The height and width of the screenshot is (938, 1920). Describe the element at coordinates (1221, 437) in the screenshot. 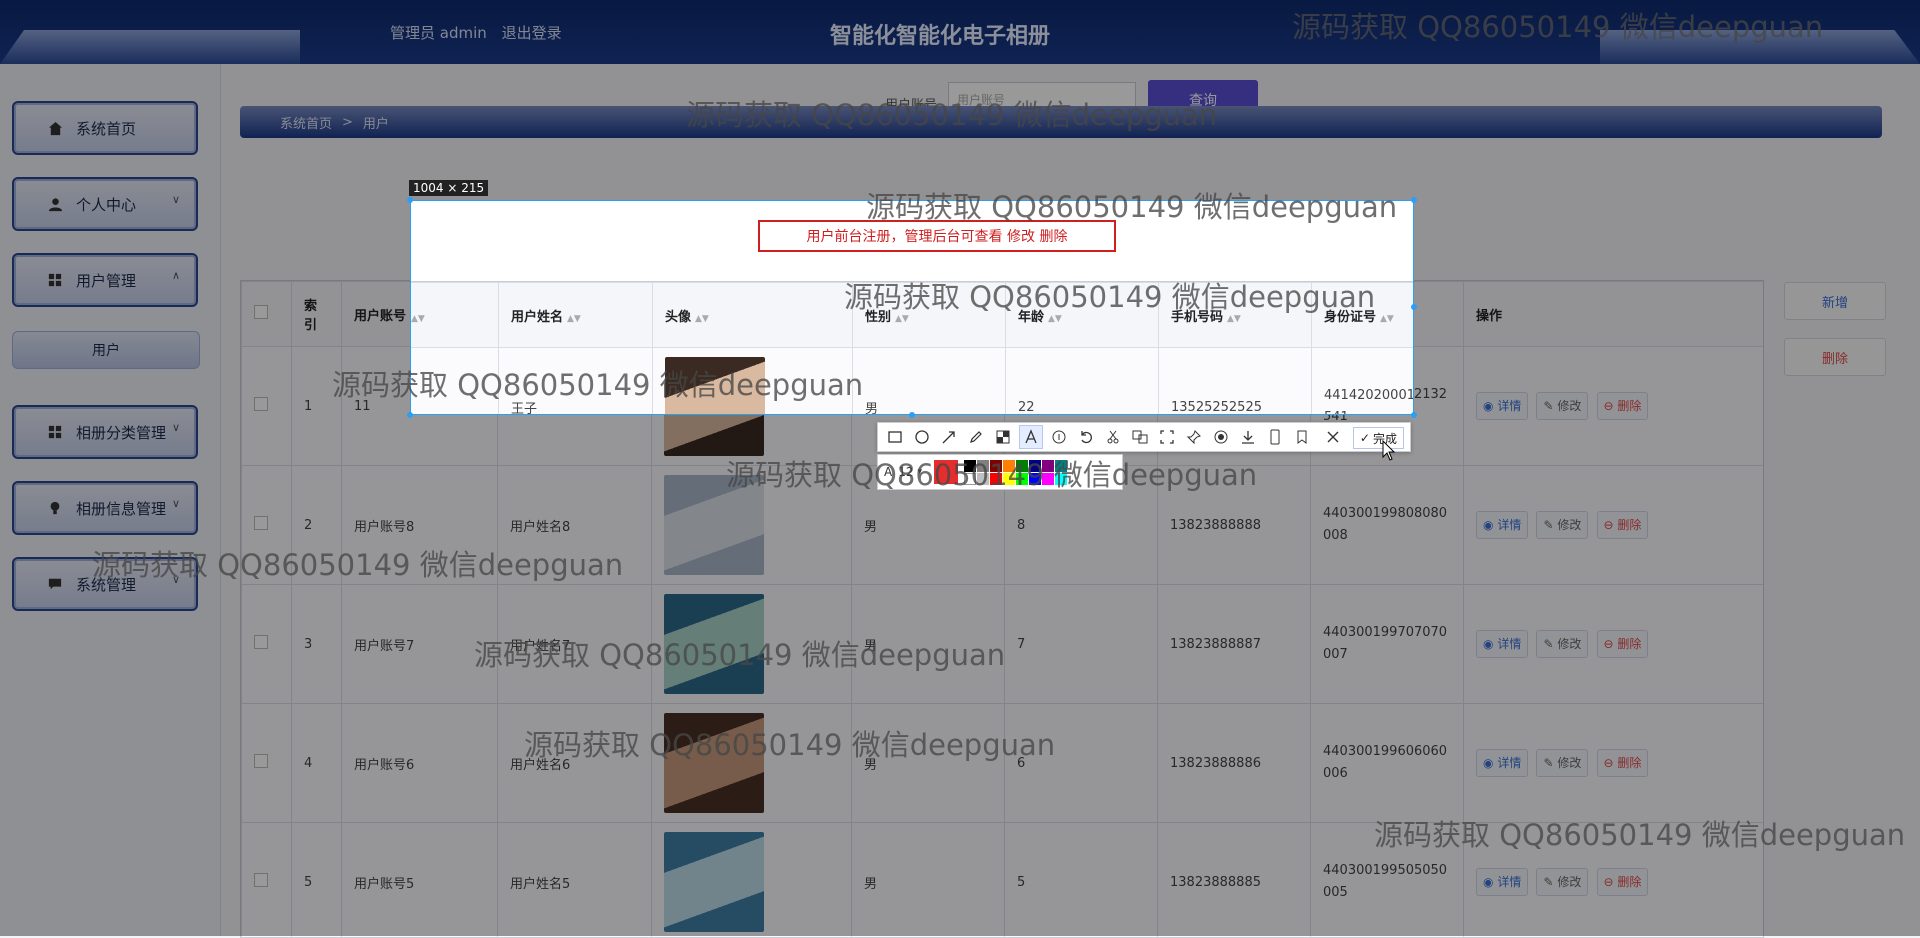

I see `record-icon` at that location.